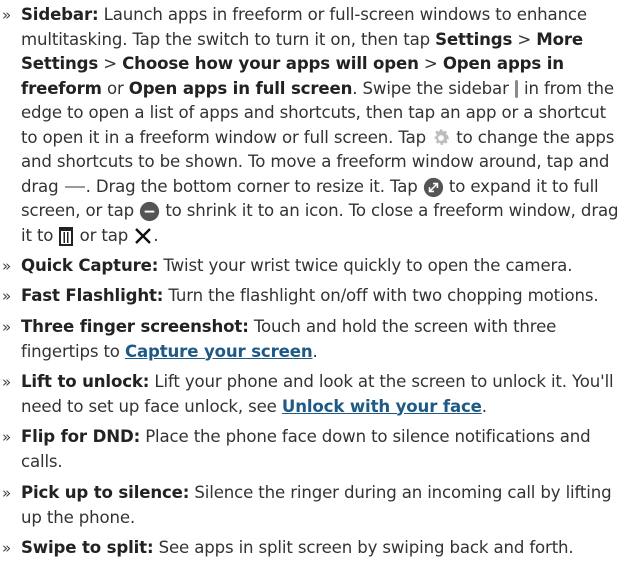 This screenshot has height=561, width=620. Describe the element at coordinates (104, 235) in the screenshot. I see `item-text: or tap` at that location.